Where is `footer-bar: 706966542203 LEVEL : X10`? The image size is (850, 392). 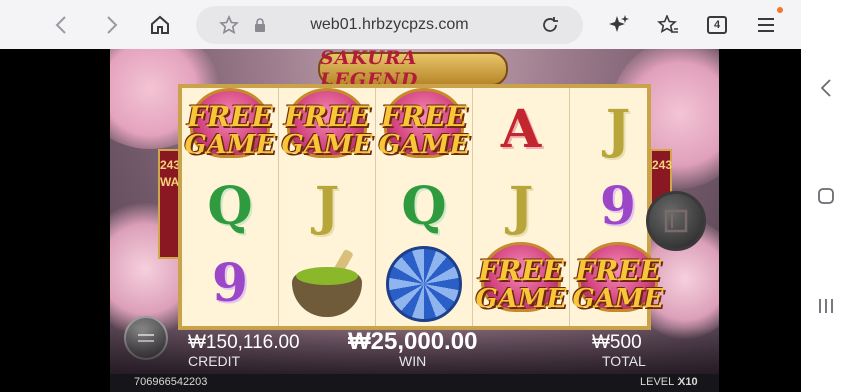
footer-bar: 706966542203 LEVEL : X10 is located at coordinates (414, 383).